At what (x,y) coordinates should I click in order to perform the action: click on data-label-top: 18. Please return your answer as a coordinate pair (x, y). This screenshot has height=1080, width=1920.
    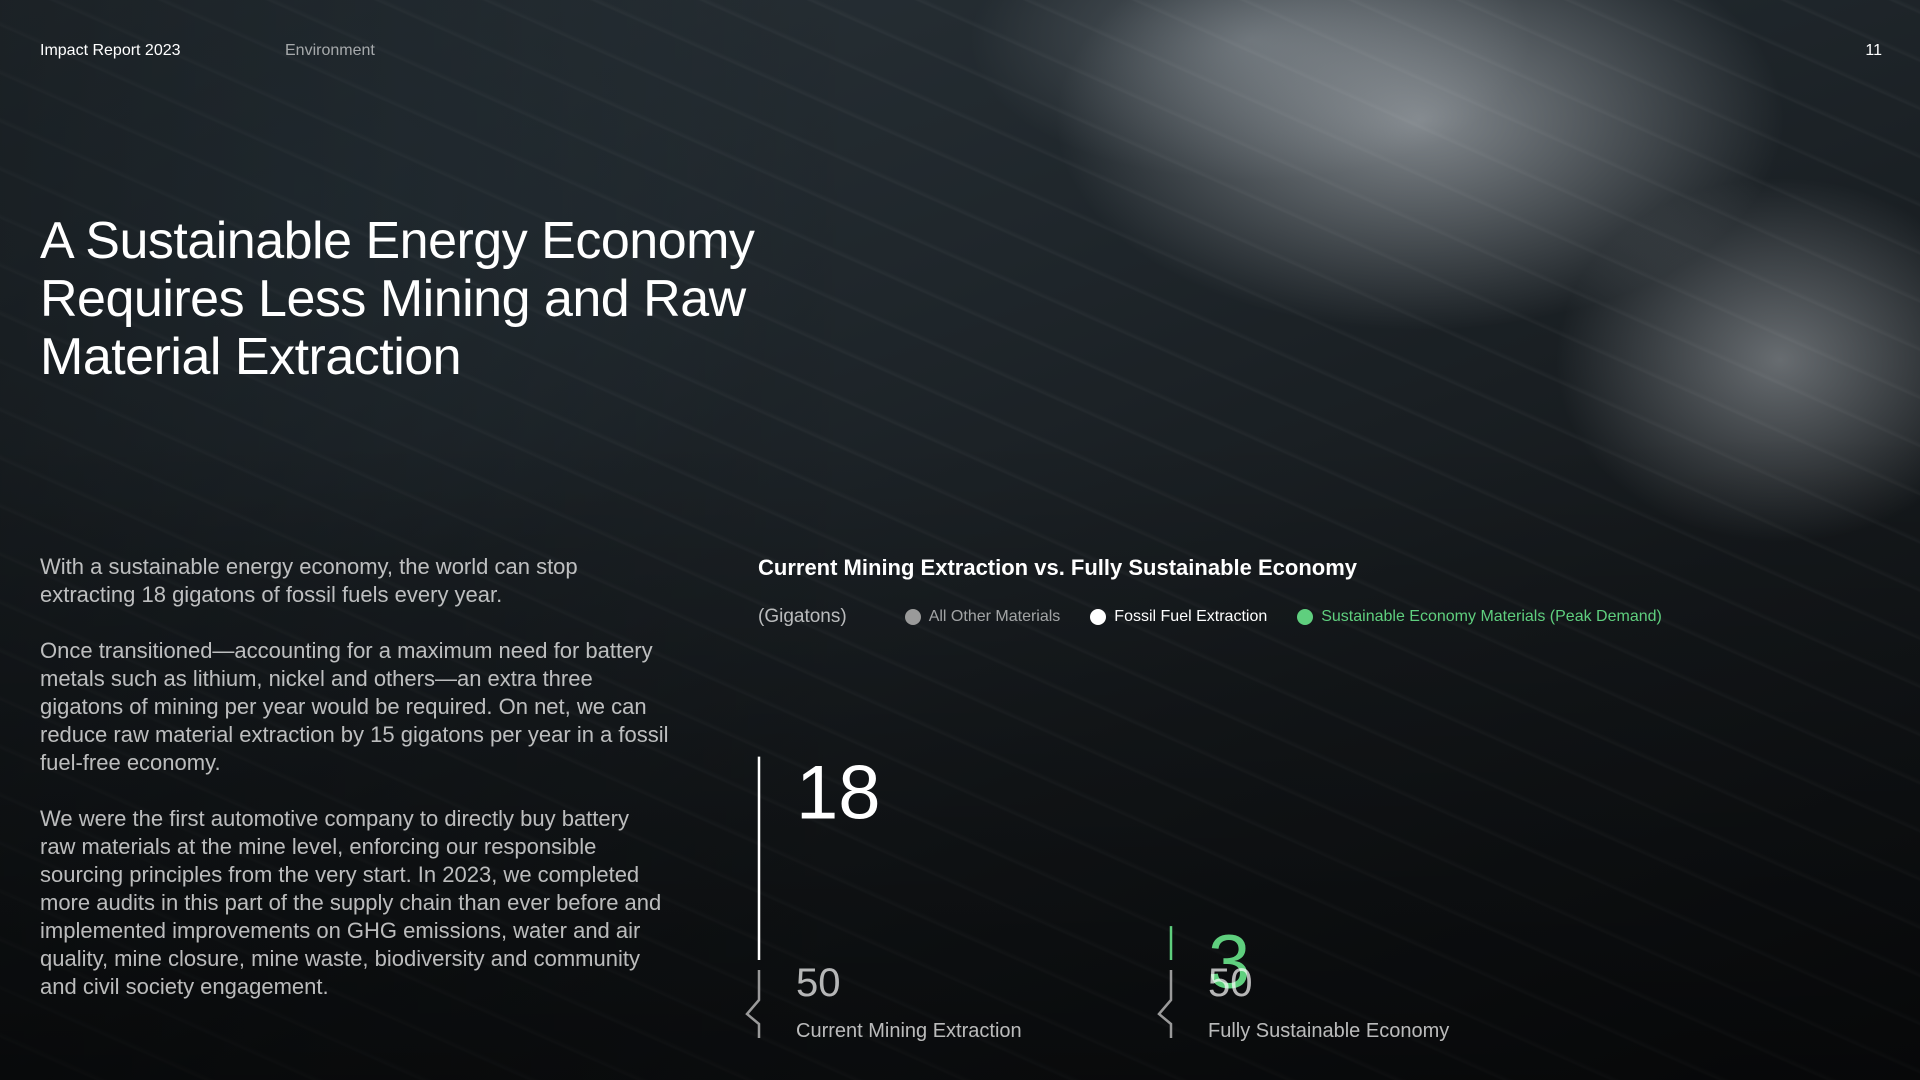
    Looking at the image, I should click on (838, 793).